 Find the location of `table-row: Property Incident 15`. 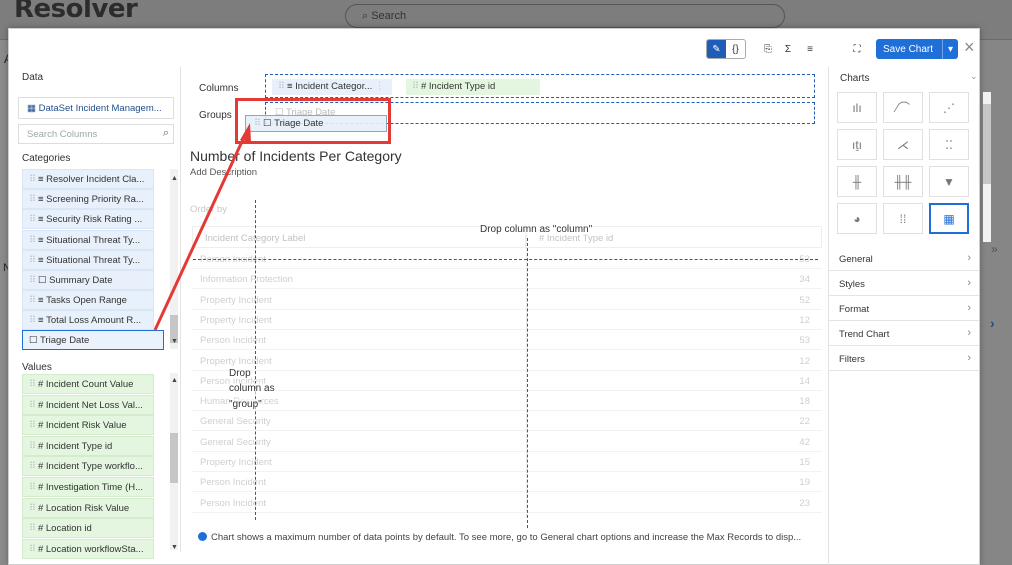

table-row: Property Incident 15 is located at coordinates (507, 462).